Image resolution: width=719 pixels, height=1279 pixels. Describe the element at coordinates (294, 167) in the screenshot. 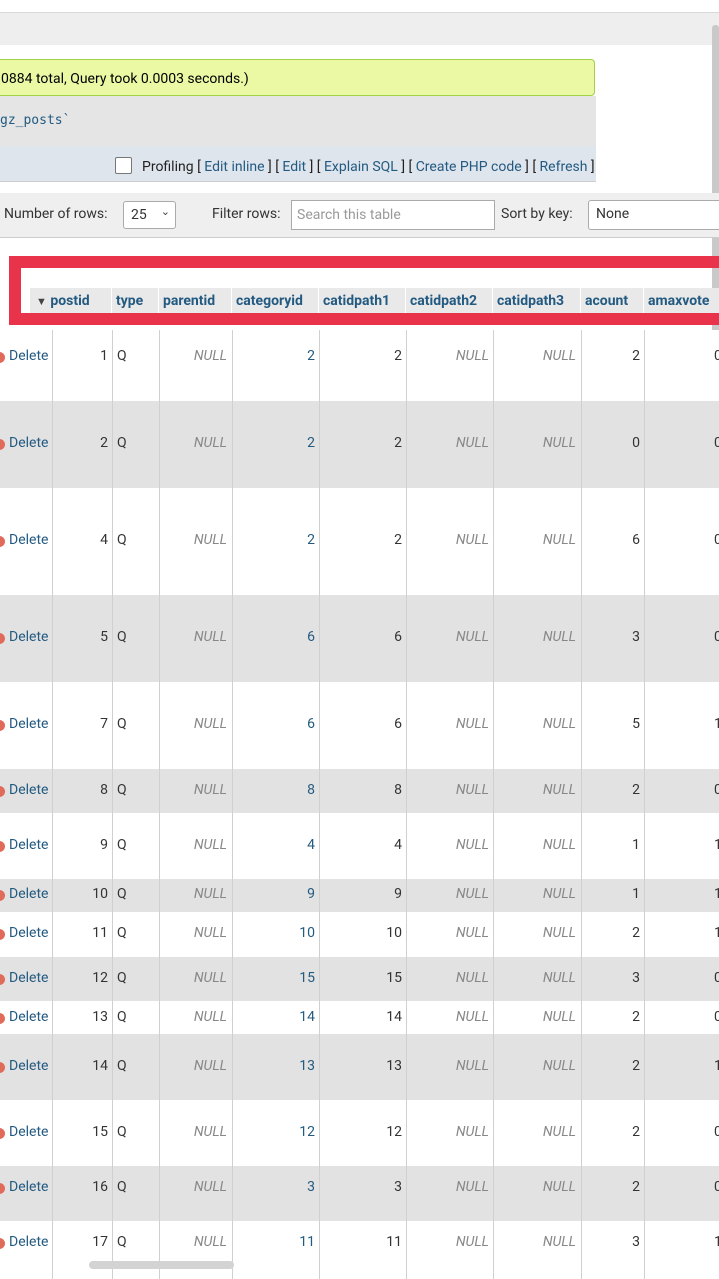

I see `edit-link: Edit` at that location.